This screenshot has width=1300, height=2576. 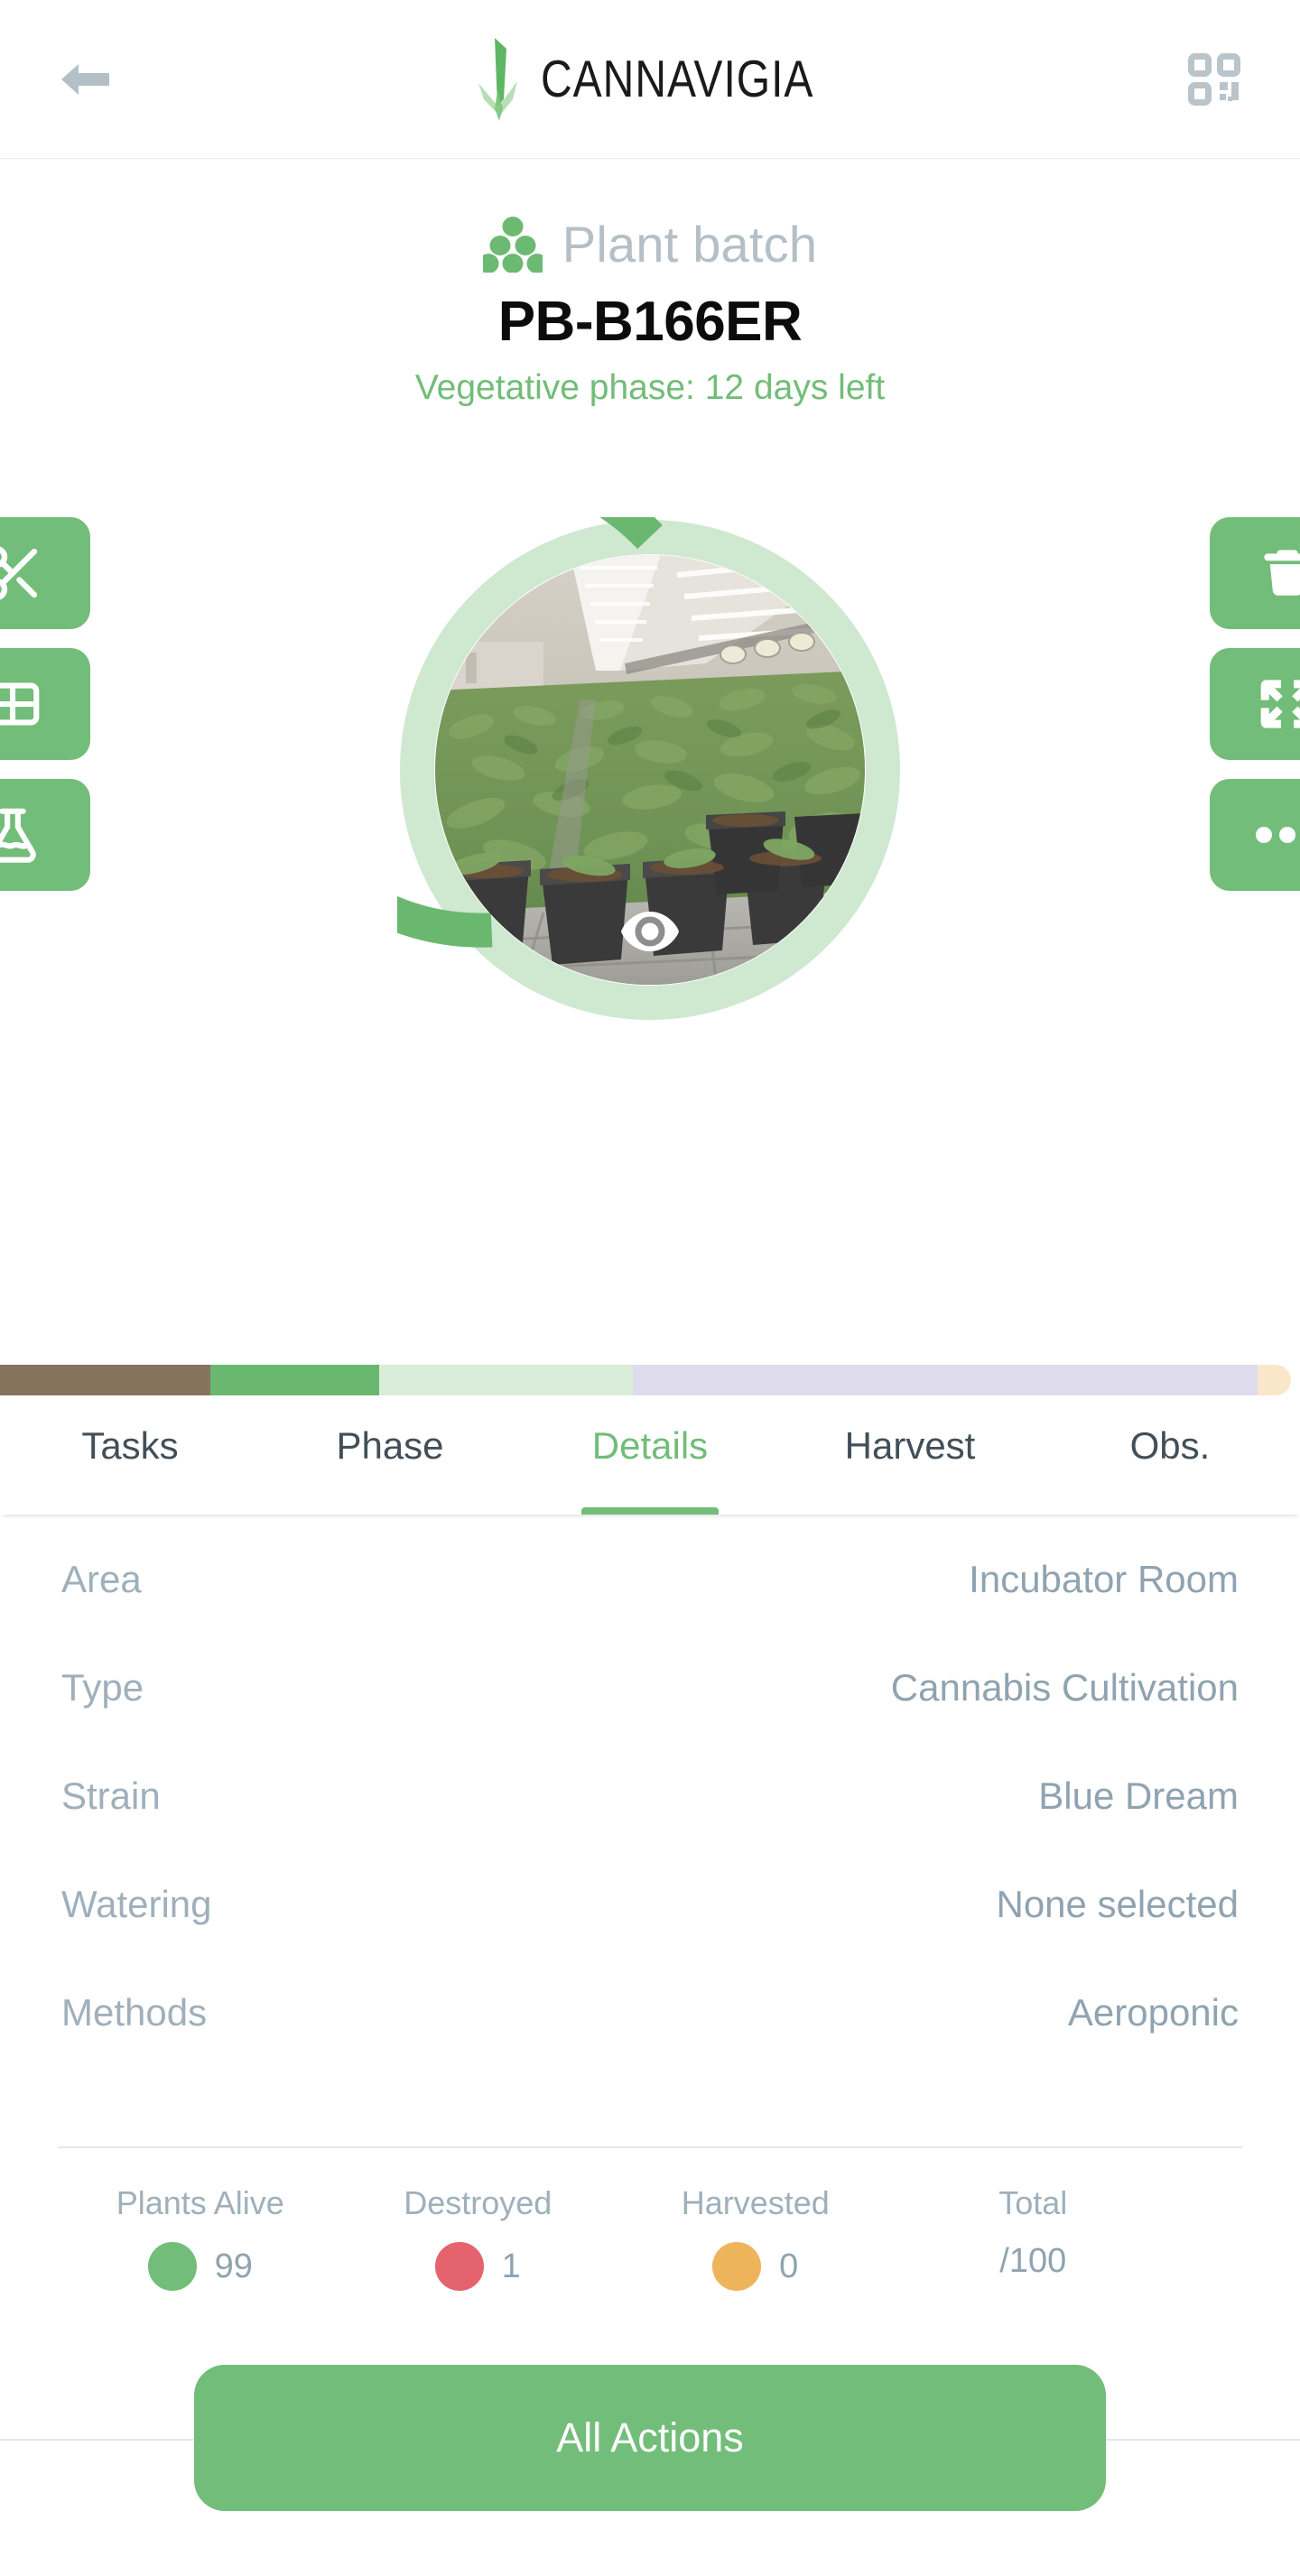 What do you see at coordinates (102, 1579) in the screenshot?
I see `detail-key: Area` at bounding box center [102, 1579].